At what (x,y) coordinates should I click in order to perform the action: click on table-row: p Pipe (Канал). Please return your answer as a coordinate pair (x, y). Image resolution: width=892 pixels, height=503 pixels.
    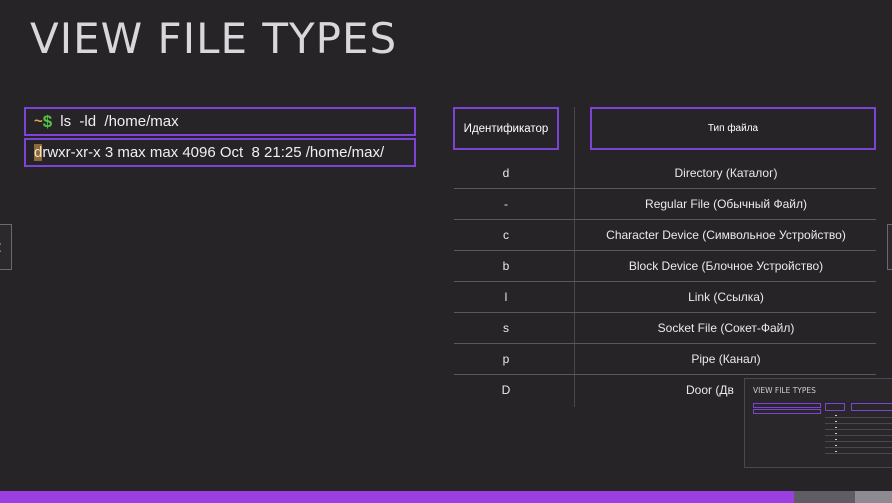
    Looking at the image, I should click on (665, 359).